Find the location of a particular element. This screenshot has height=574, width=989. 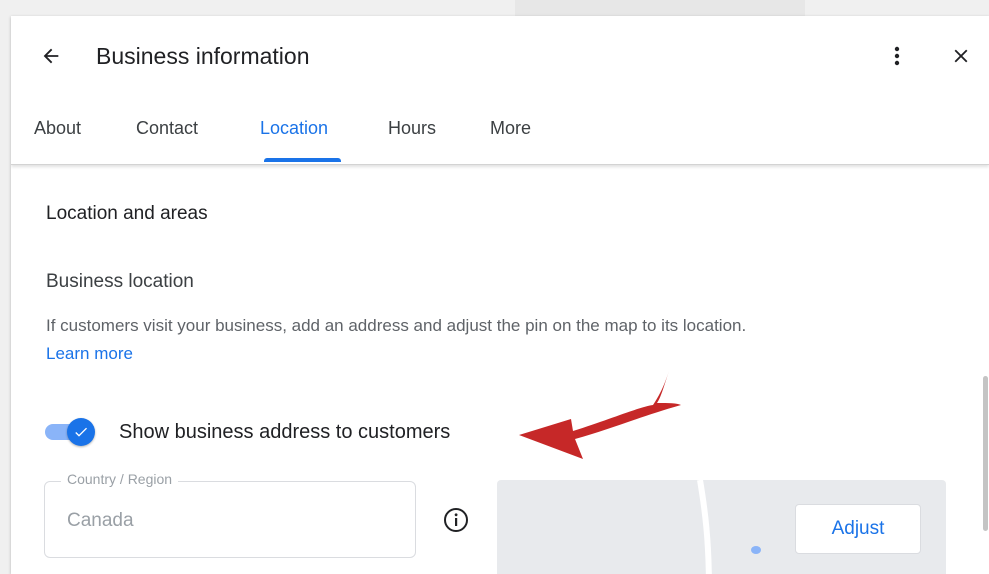

show-address-toggle is located at coordinates (71, 432).